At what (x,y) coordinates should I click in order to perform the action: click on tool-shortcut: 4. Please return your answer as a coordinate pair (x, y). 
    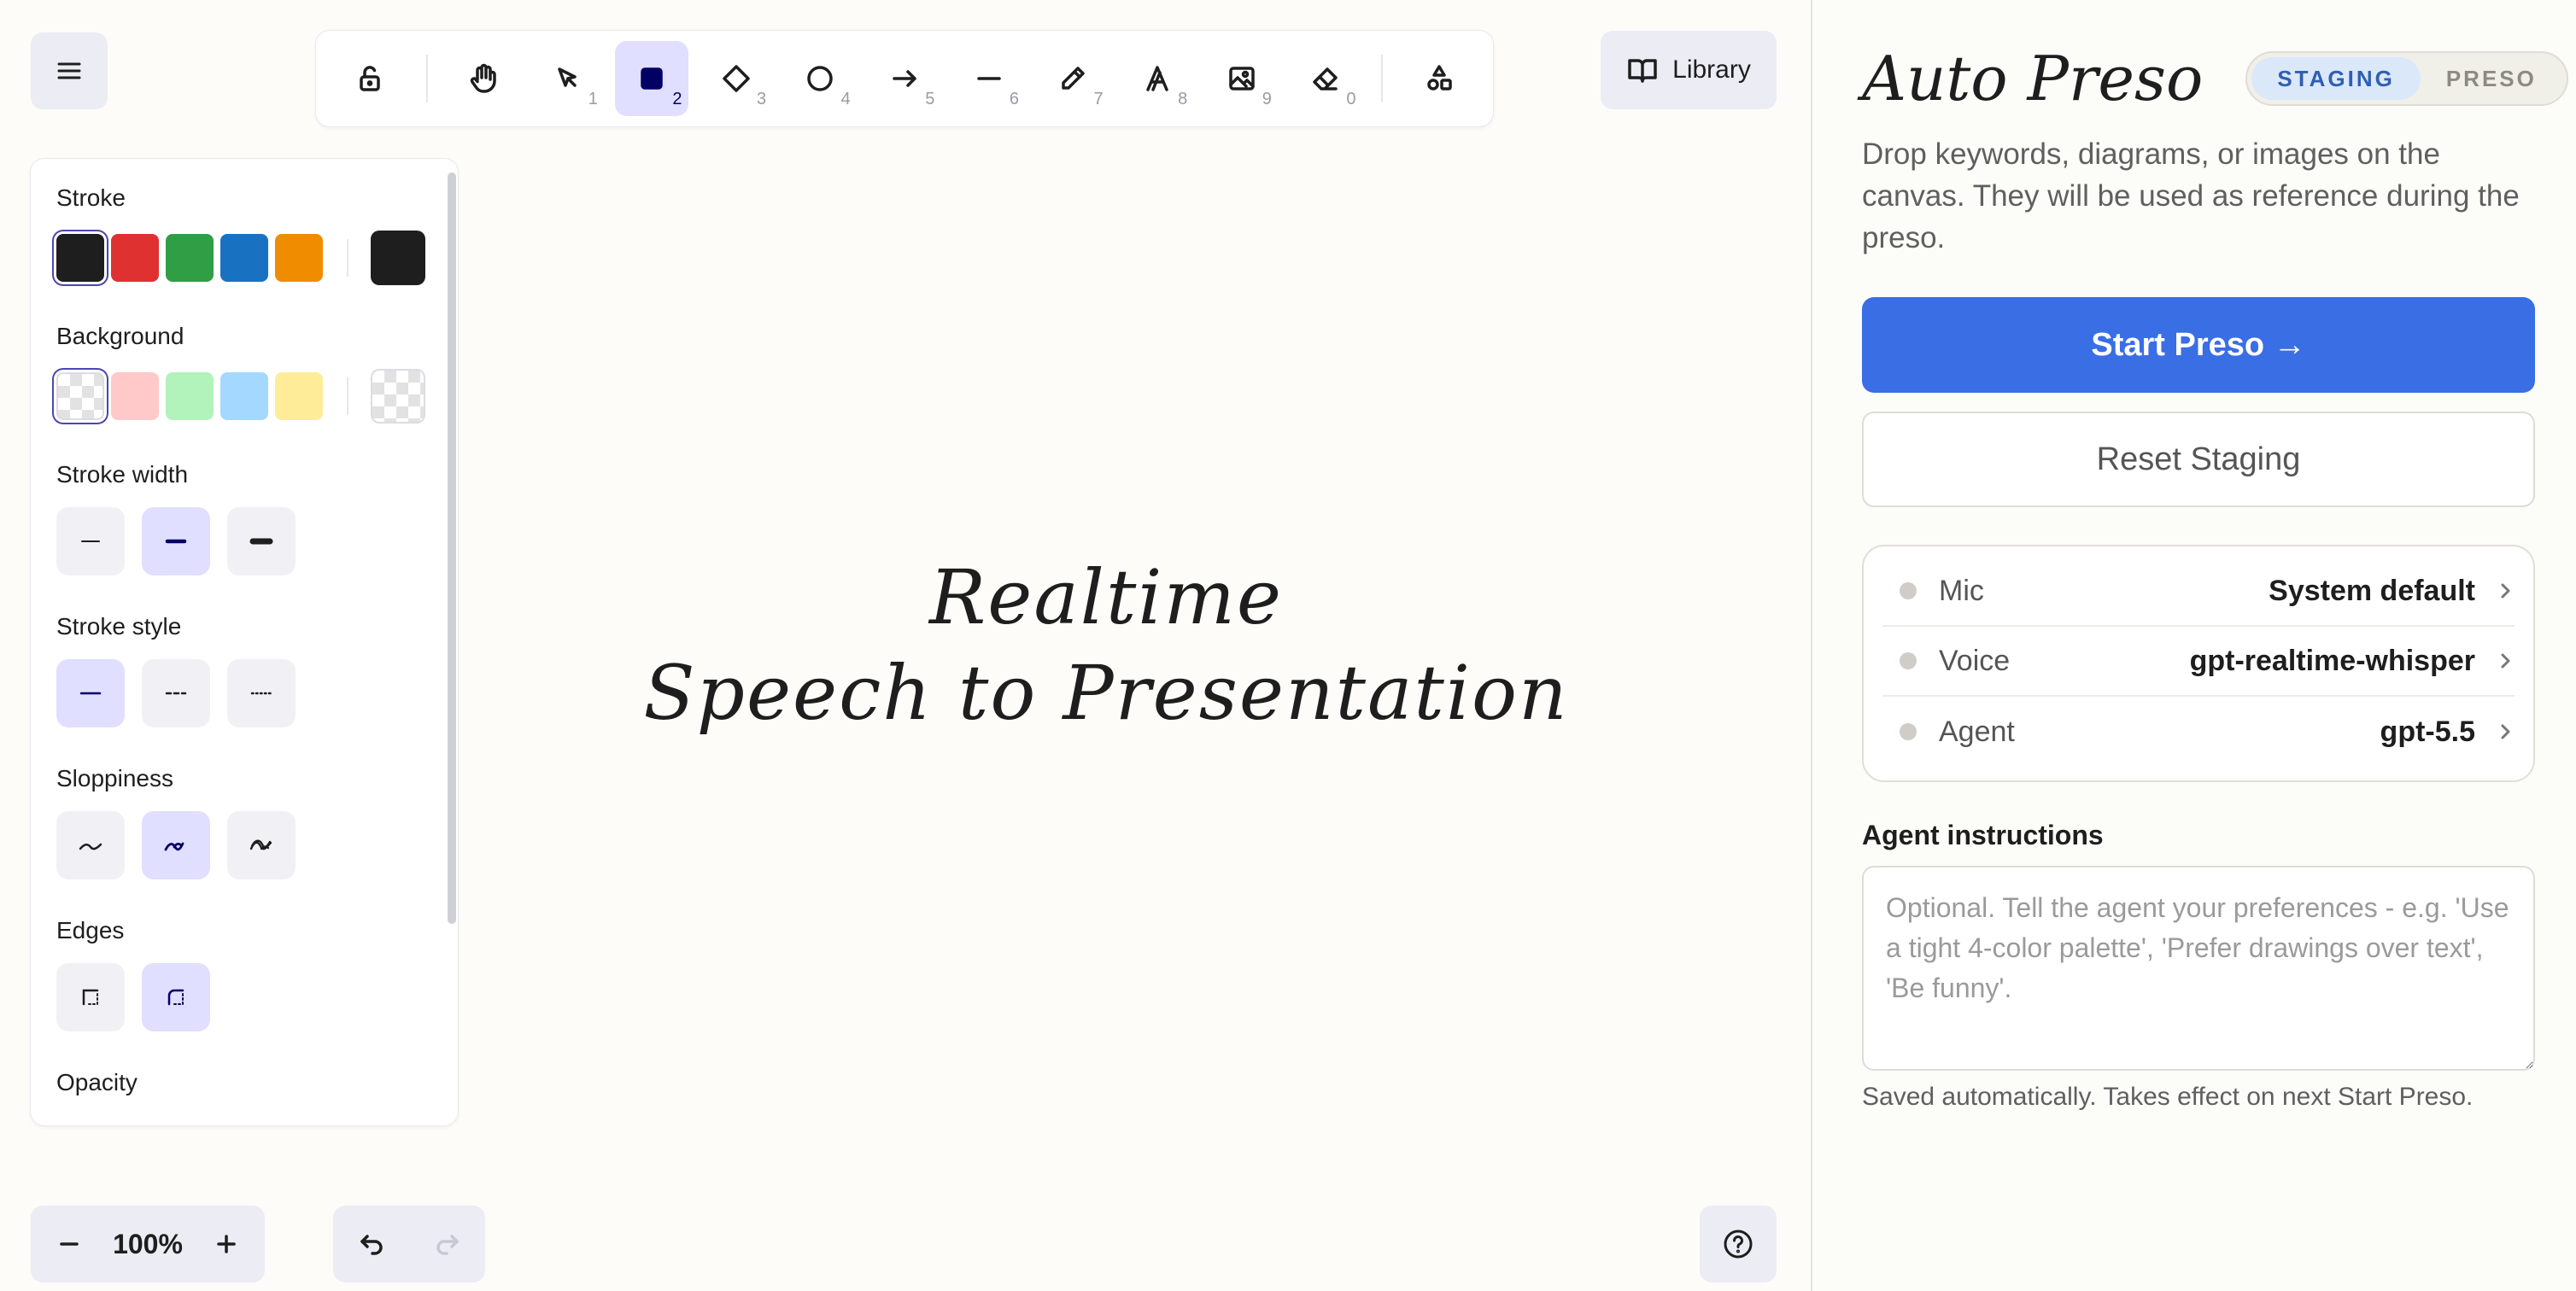
    Looking at the image, I should click on (845, 99).